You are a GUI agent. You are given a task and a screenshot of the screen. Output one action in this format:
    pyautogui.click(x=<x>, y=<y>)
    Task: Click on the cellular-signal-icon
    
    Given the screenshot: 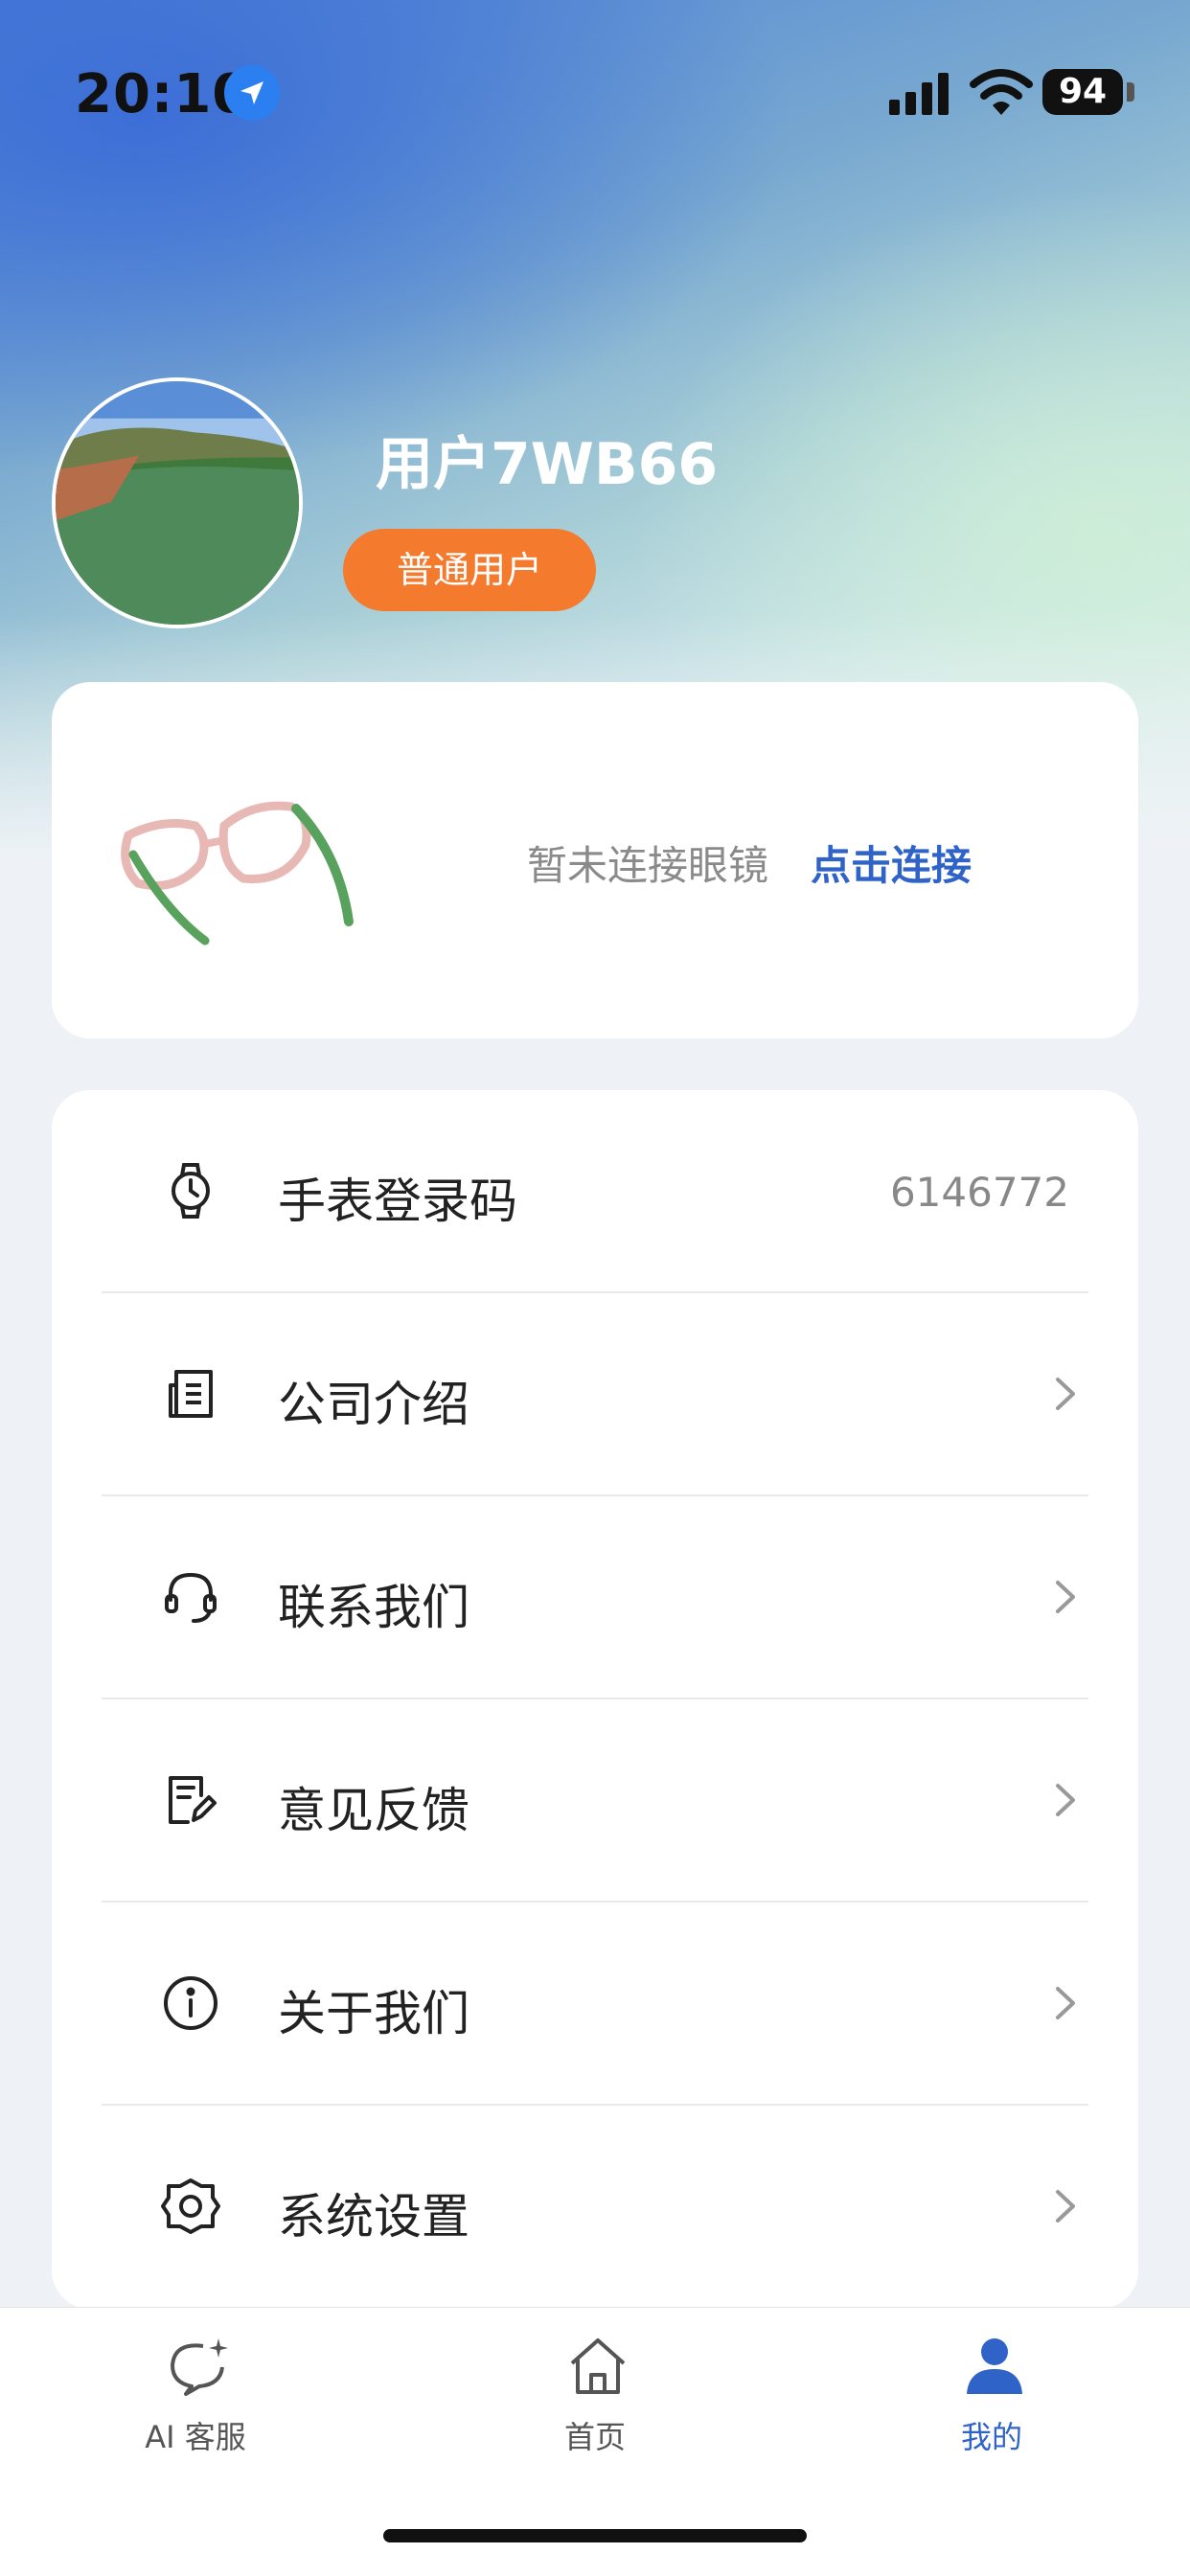 What is the action you would take?
    pyautogui.click(x=919, y=93)
    